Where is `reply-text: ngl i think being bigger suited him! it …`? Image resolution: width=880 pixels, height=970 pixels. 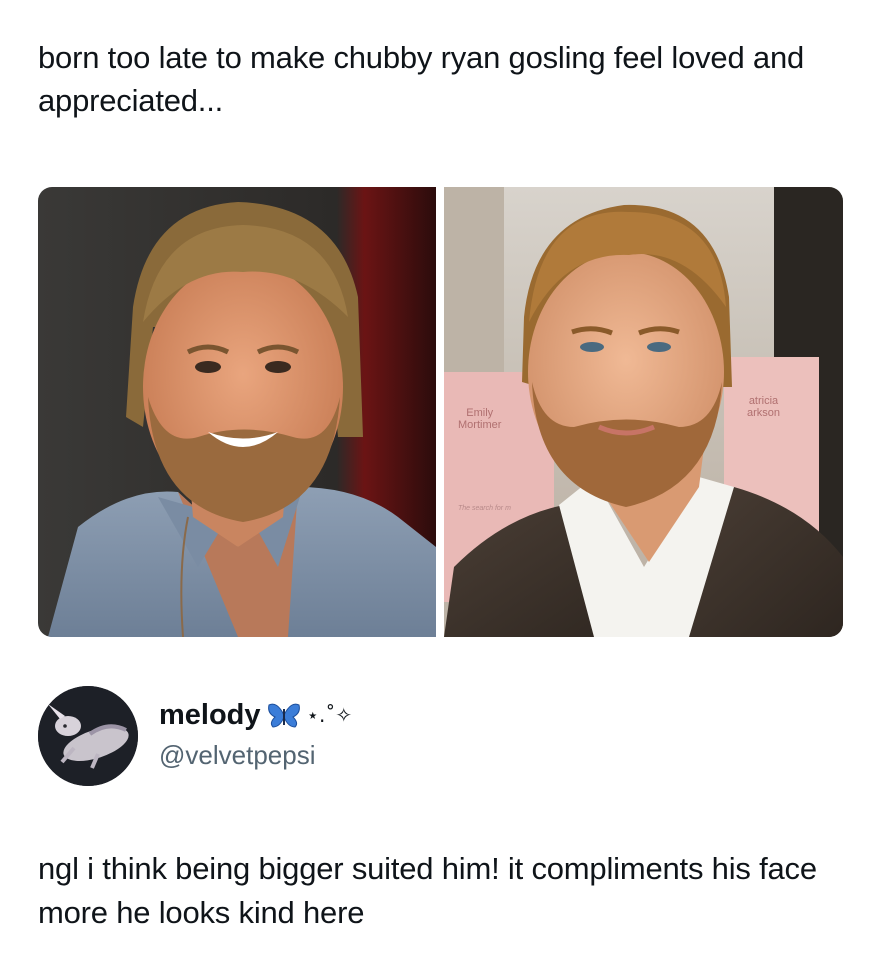 reply-text: ngl i think being bigger suited him! it … is located at coordinates (427, 890).